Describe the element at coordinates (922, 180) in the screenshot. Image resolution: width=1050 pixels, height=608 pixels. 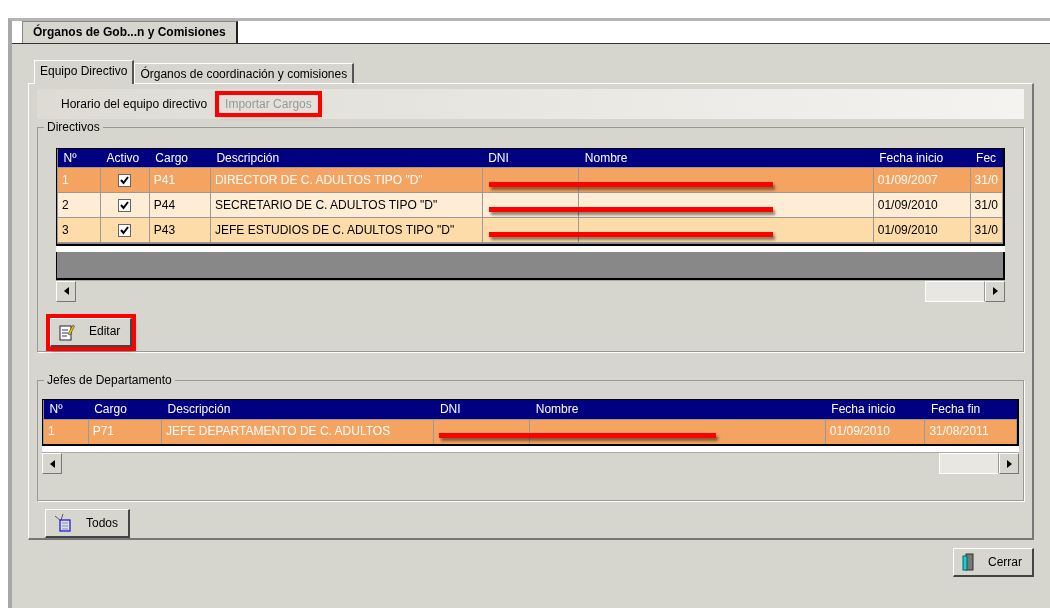
I see `table-cell: 01/09/2007` at that location.